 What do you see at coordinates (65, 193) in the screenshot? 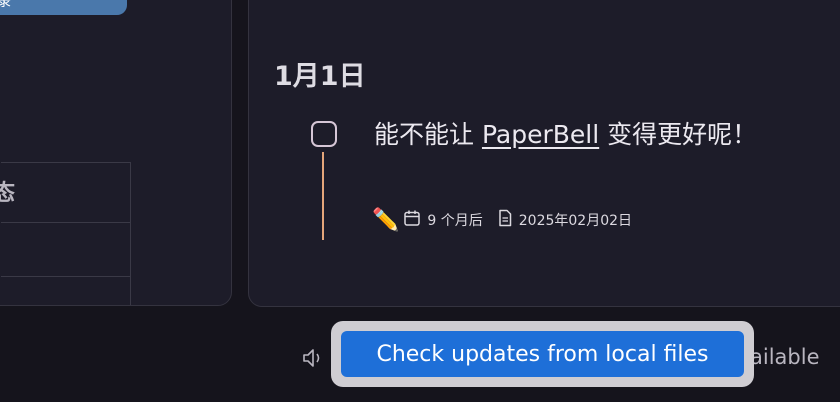
I see `table-header-row: 态` at bounding box center [65, 193].